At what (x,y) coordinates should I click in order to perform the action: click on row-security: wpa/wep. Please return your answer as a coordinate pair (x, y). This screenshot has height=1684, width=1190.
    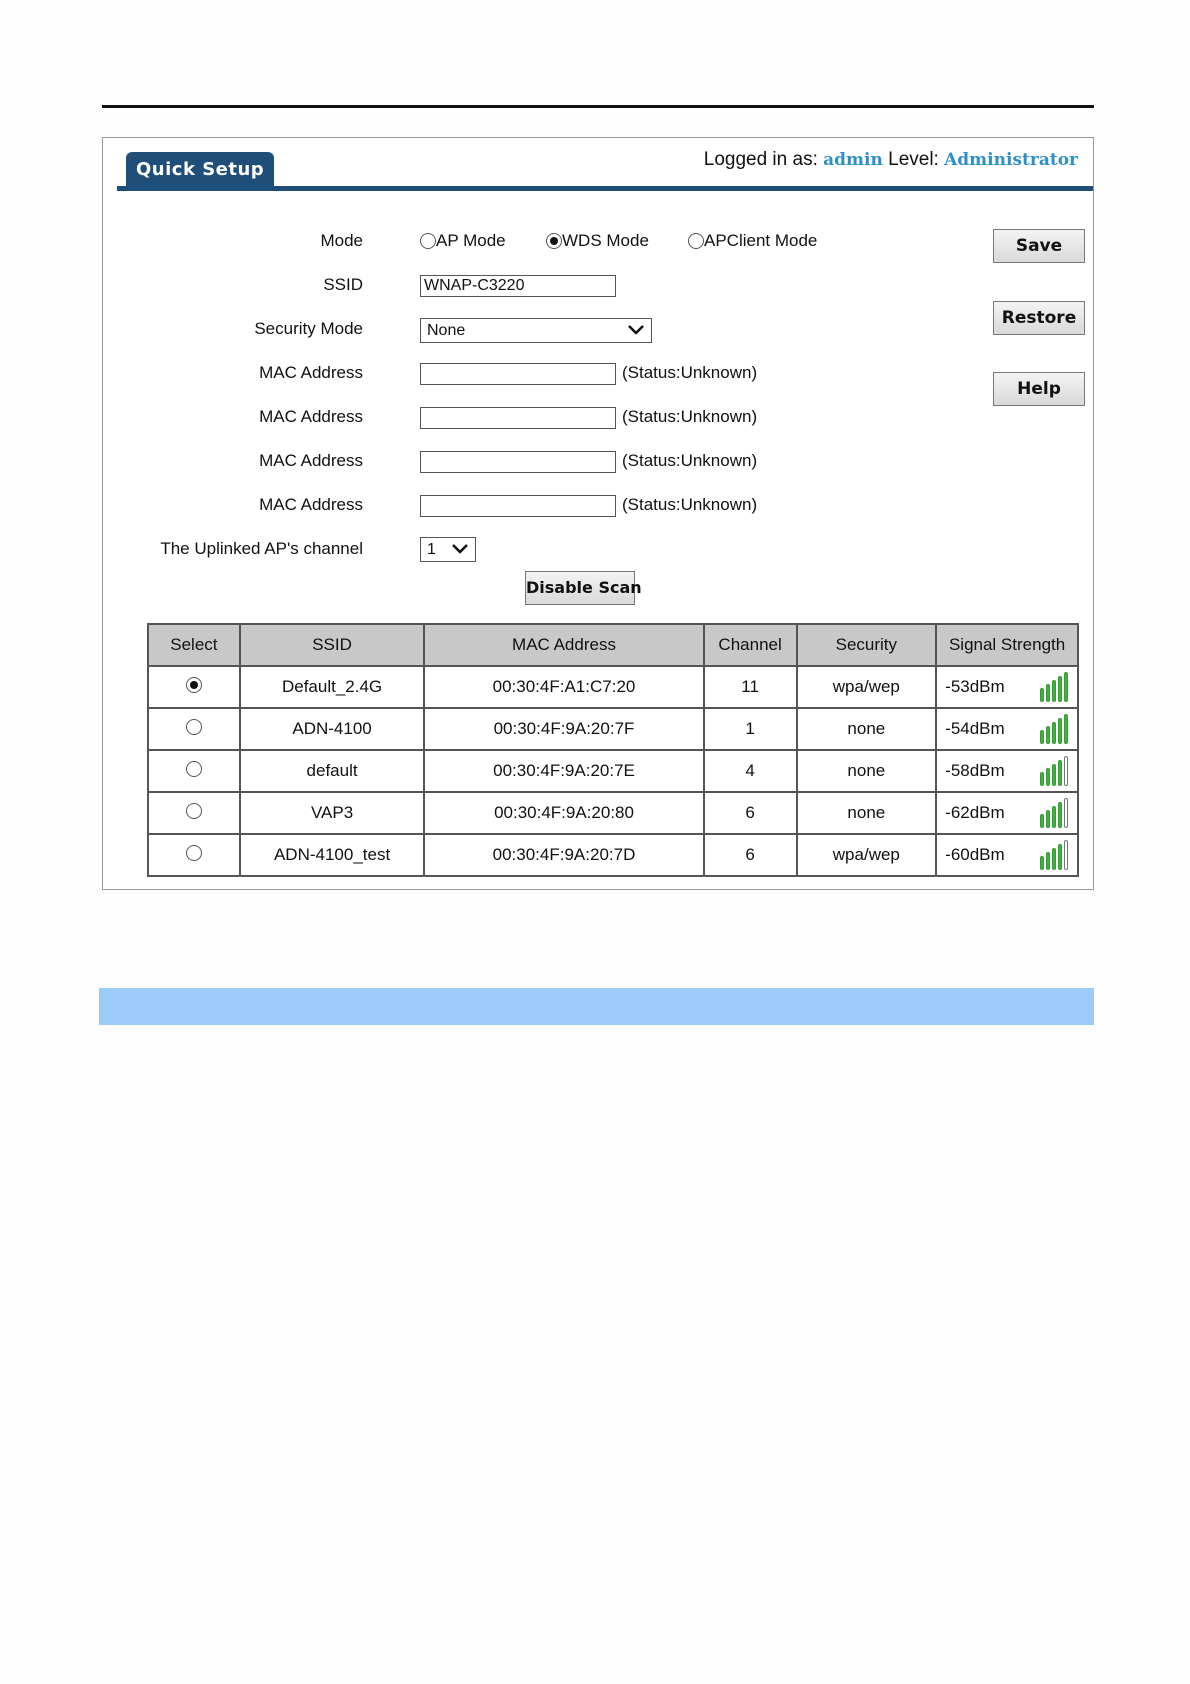
    Looking at the image, I should click on (866, 855).